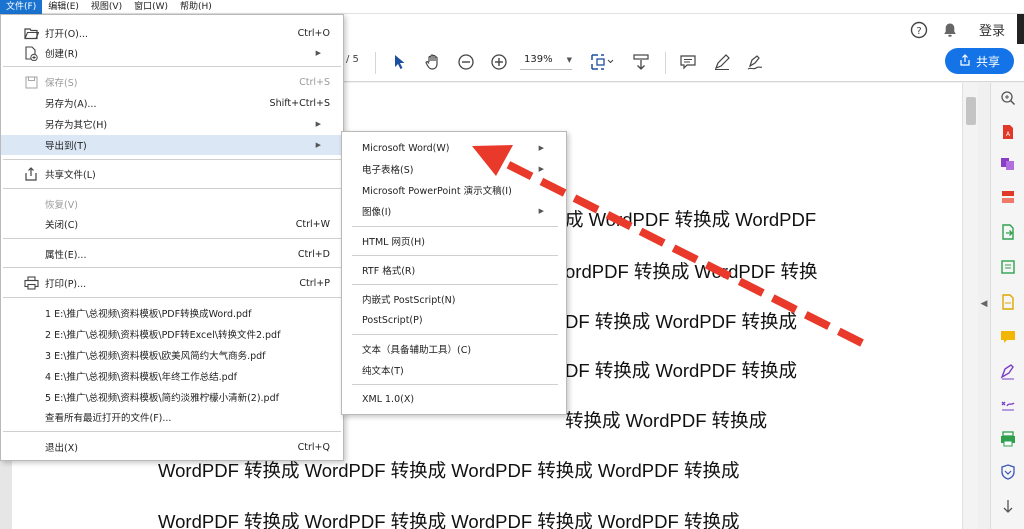 The width and height of the screenshot is (1024, 529). Describe the element at coordinates (63, 7) in the screenshot. I see `menu-edit: 编辑(E)` at that location.